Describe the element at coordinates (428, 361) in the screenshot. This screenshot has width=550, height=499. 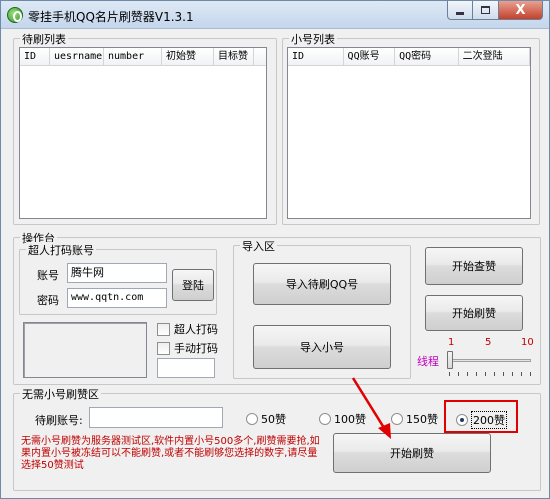
I see `thread-label: 线程` at that location.